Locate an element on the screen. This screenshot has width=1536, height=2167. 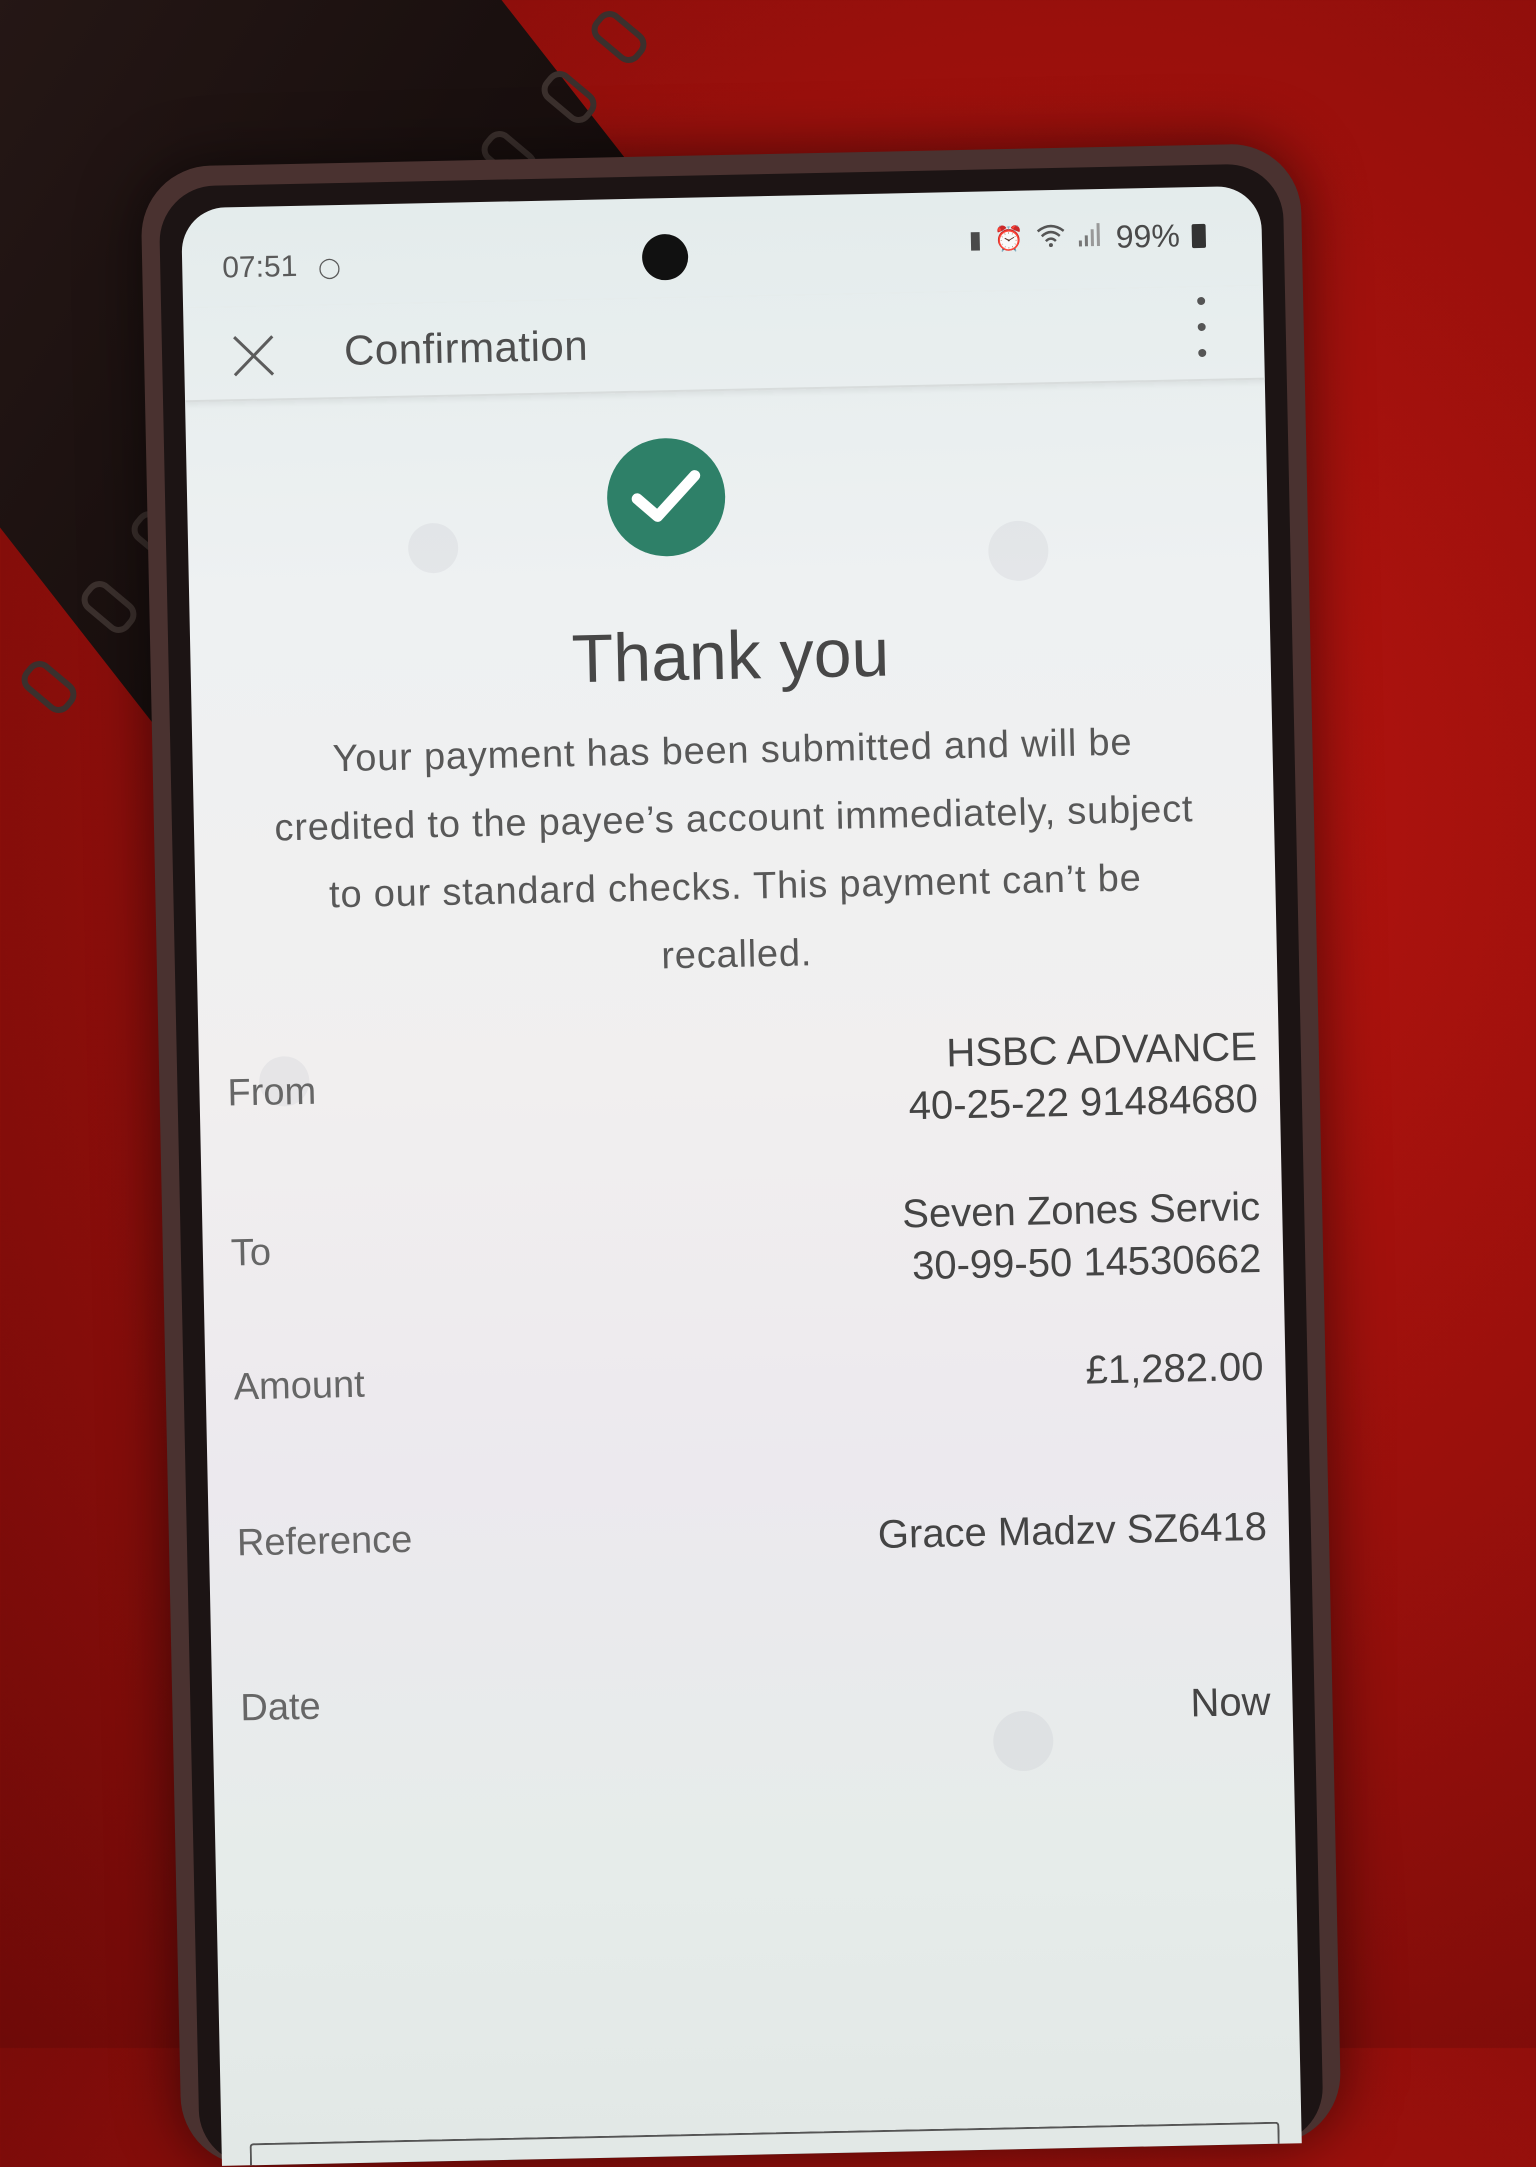
detail-row-amount: Amount £1,282.00 is located at coordinates (748, 1382).